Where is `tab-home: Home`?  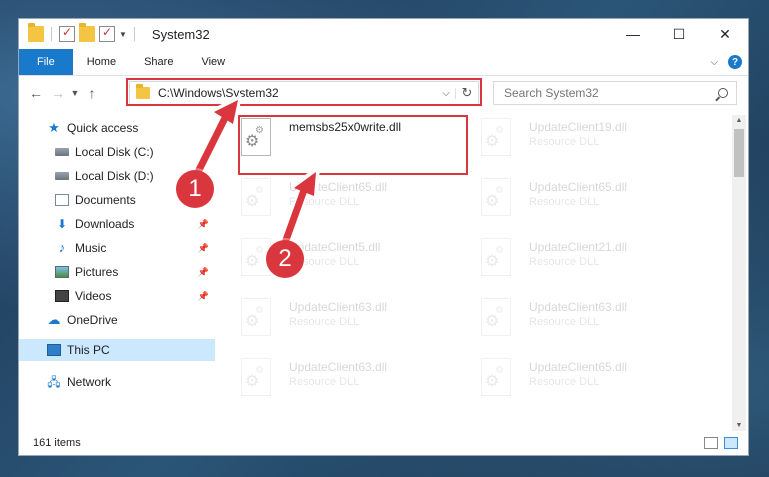 tab-home: Home is located at coordinates (101, 62).